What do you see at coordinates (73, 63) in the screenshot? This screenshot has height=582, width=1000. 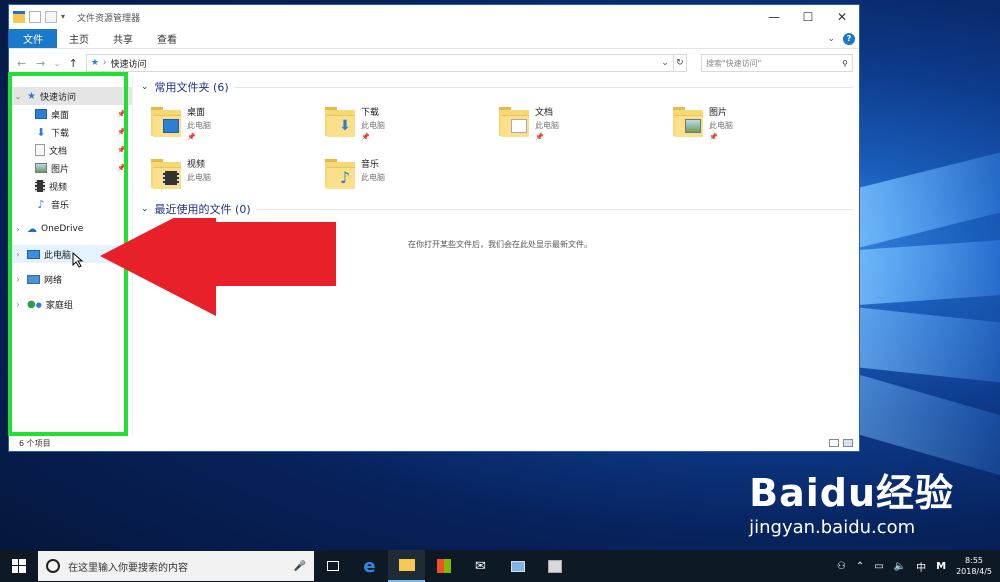 I see `up-icon: ↑` at bounding box center [73, 63].